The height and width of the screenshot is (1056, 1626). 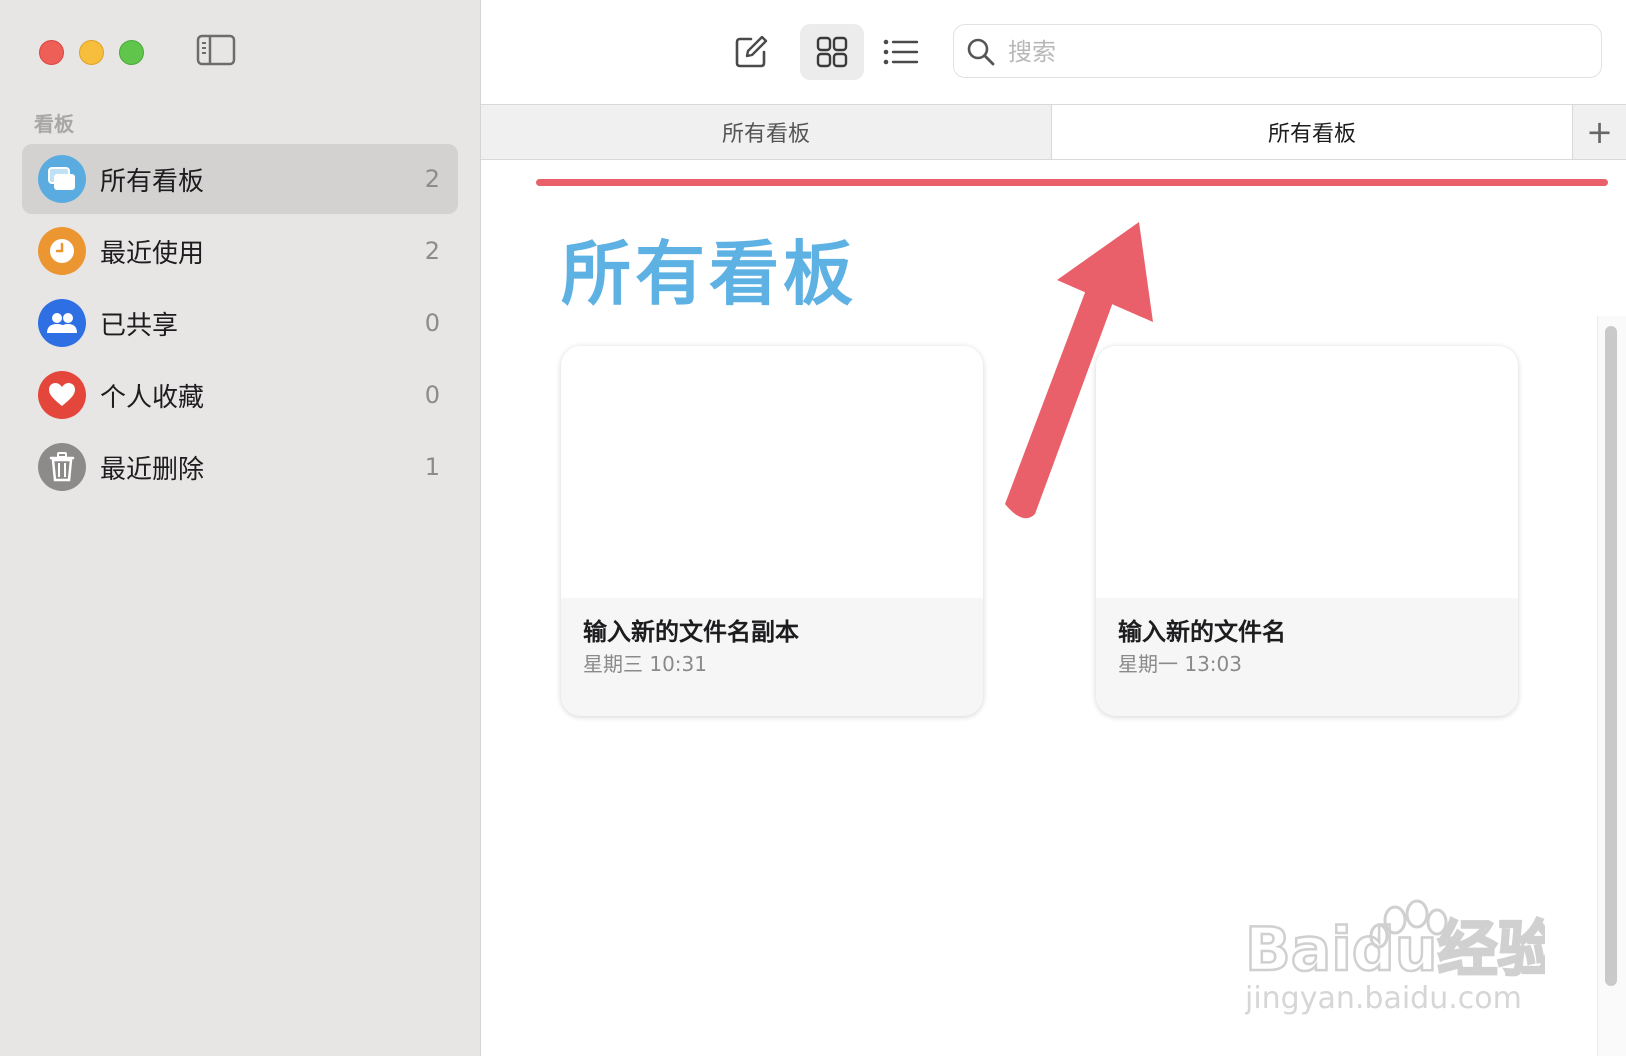 What do you see at coordinates (152, 397) in the screenshot?
I see `sidebar-item-label: 个人收藏` at bounding box center [152, 397].